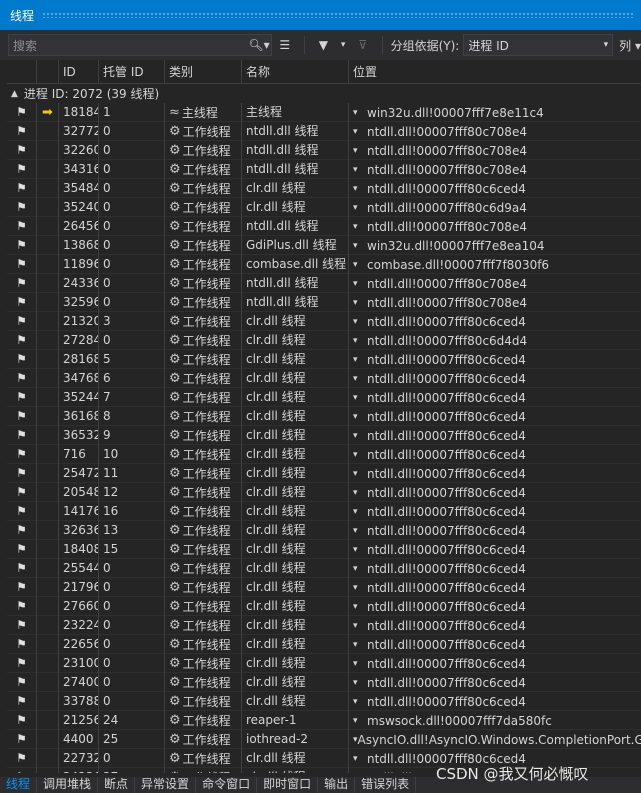 Image resolution: width=641 pixels, height=793 pixels. I want to click on cell-location: ▾ ntdll.dll!00007fff80c6d9a4, so click(495, 207).